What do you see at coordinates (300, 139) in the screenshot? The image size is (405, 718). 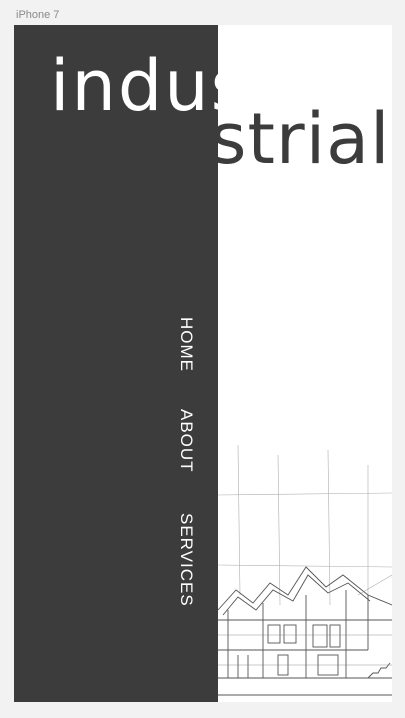 I see `hero-title-part2: strial` at bounding box center [300, 139].